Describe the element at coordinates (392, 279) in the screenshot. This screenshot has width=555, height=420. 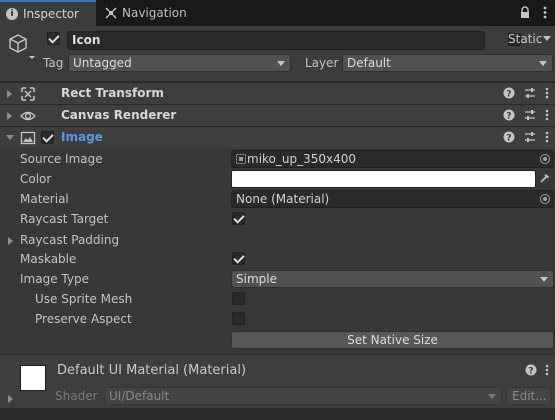
I see `image-type-dropdown: Simple` at that location.